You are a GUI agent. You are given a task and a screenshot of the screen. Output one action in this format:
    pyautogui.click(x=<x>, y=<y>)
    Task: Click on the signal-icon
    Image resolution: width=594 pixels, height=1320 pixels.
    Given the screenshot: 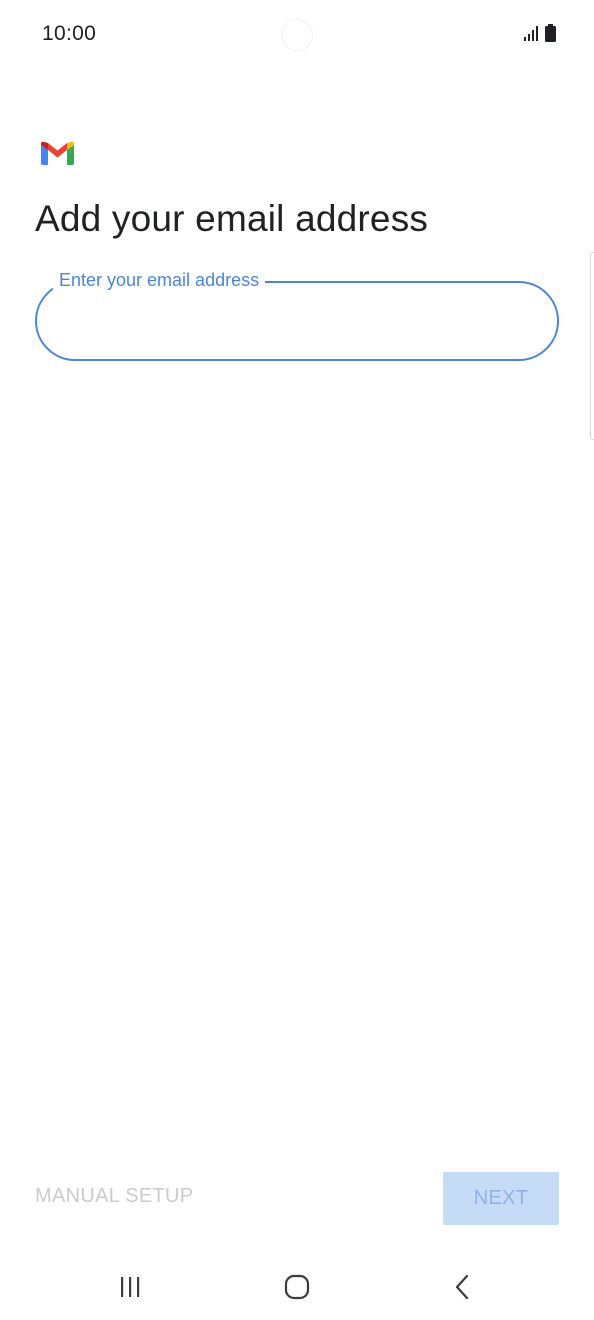 What is the action you would take?
    pyautogui.click(x=531, y=33)
    